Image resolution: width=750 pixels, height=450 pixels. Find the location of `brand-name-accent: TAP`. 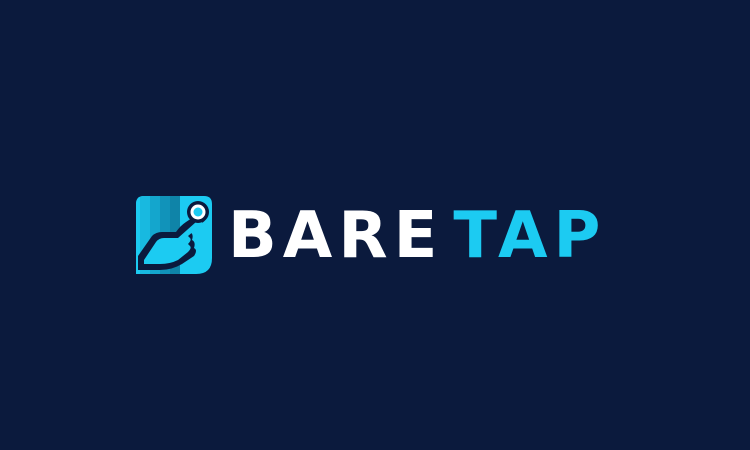

brand-name-accent: TAP is located at coordinates (530, 236).